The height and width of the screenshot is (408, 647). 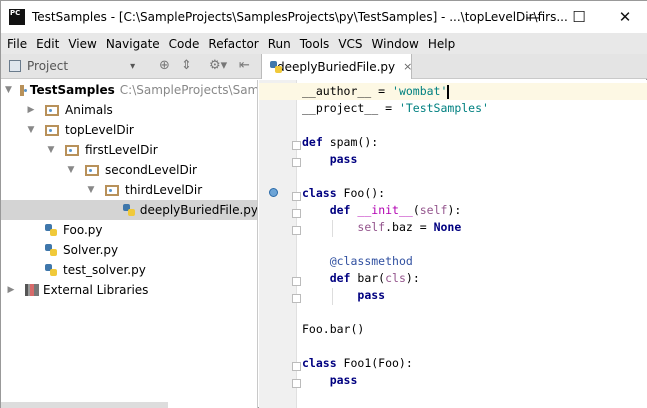 I want to click on tree-item-label: test_solver.py, so click(x=104, y=270).